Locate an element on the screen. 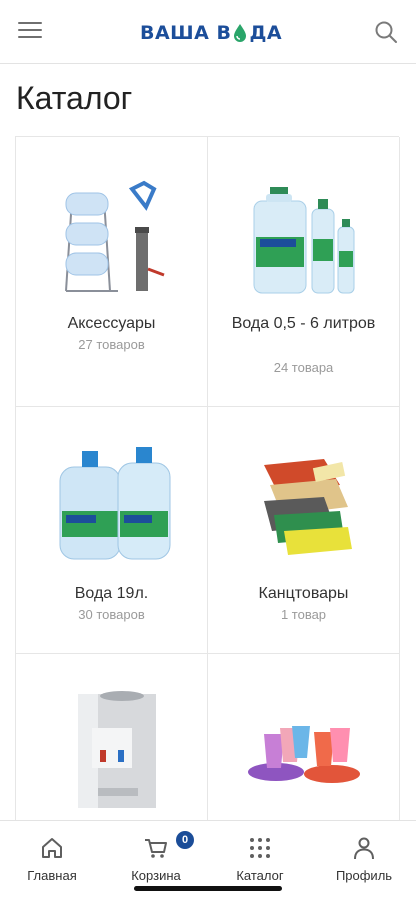 This screenshot has height=900, width=416. disposable-tableware-image is located at coordinates (304, 754).